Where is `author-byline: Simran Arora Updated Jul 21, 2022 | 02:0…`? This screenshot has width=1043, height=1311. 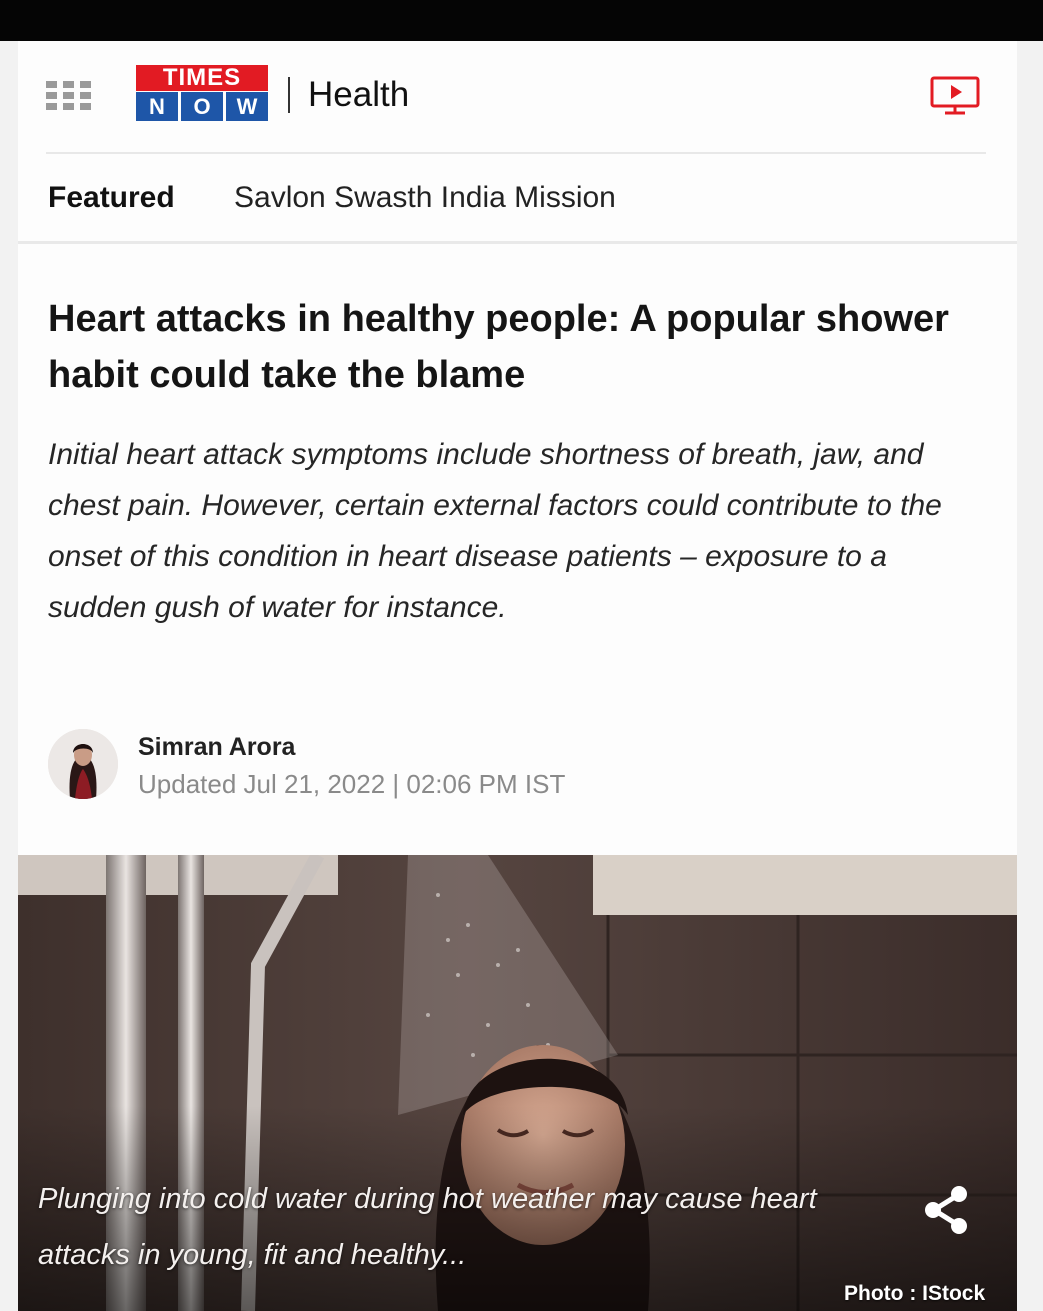
author-byline: Simran Arora Updated Jul 21, 2022 | 02:0… is located at coordinates (398, 769).